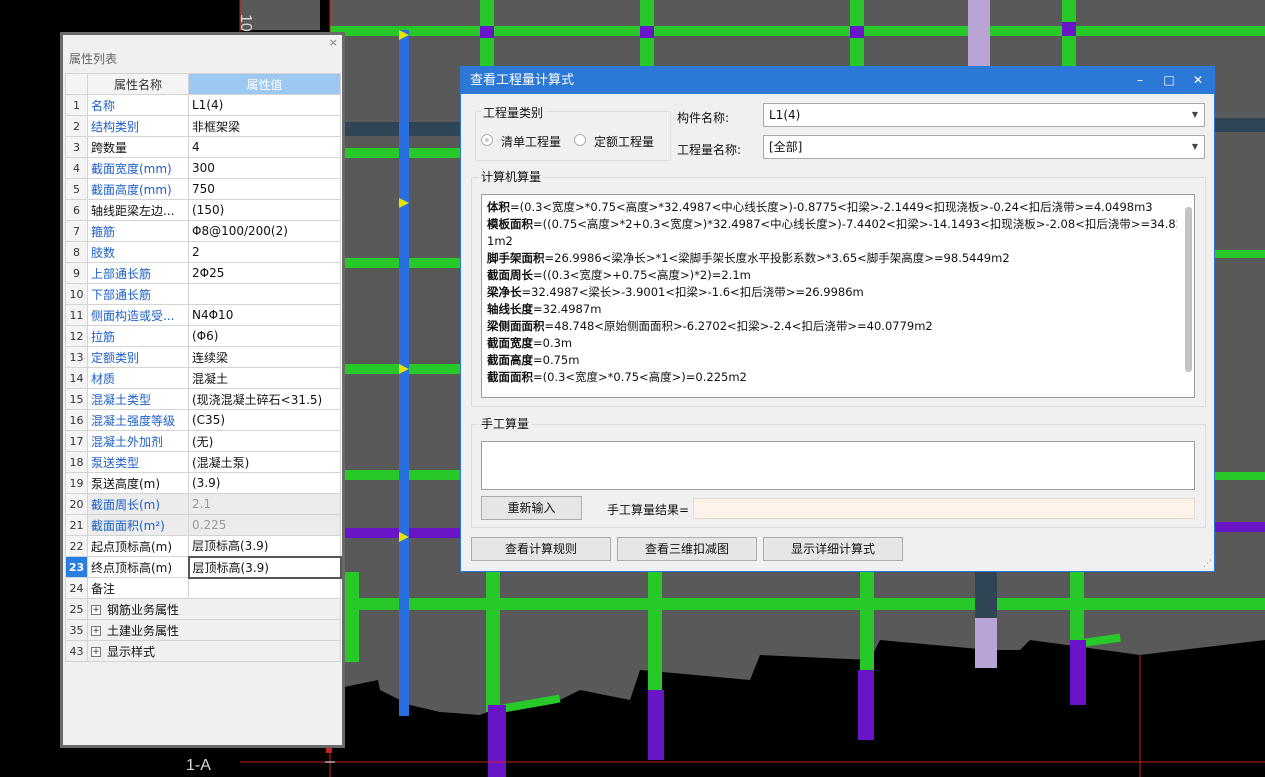  Describe the element at coordinates (580, 140) in the screenshot. I see `radio-norm-quantity` at that location.